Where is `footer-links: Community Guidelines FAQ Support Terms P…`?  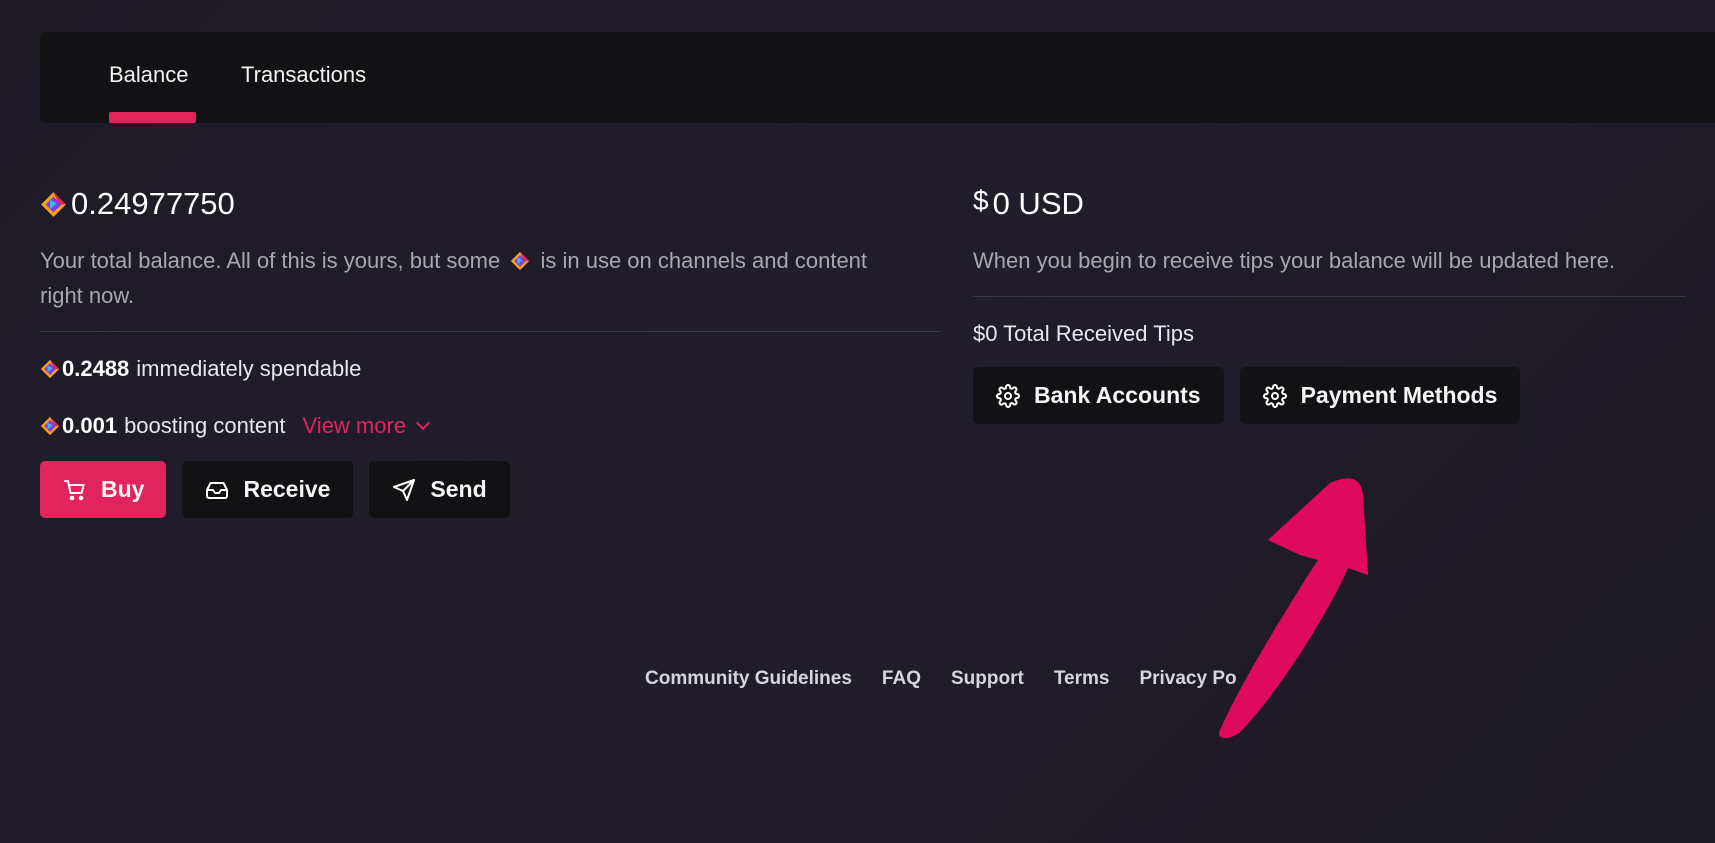 footer-links: Community Guidelines FAQ Support Terms P… is located at coordinates (941, 679).